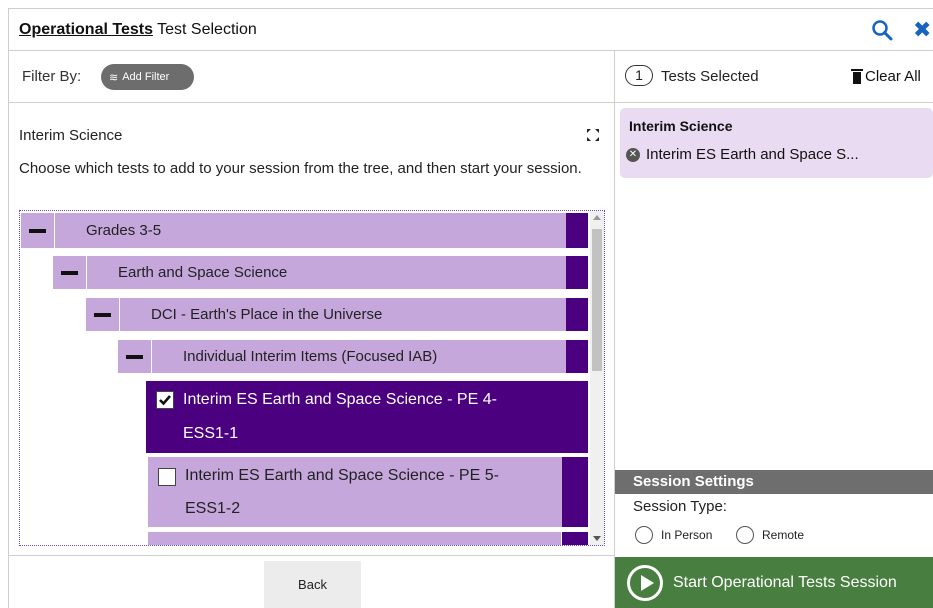 This screenshot has height=608, width=933. Describe the element at coordinates (633, 154) in the screenshot. I see `remove-icon: ✕` at that location.